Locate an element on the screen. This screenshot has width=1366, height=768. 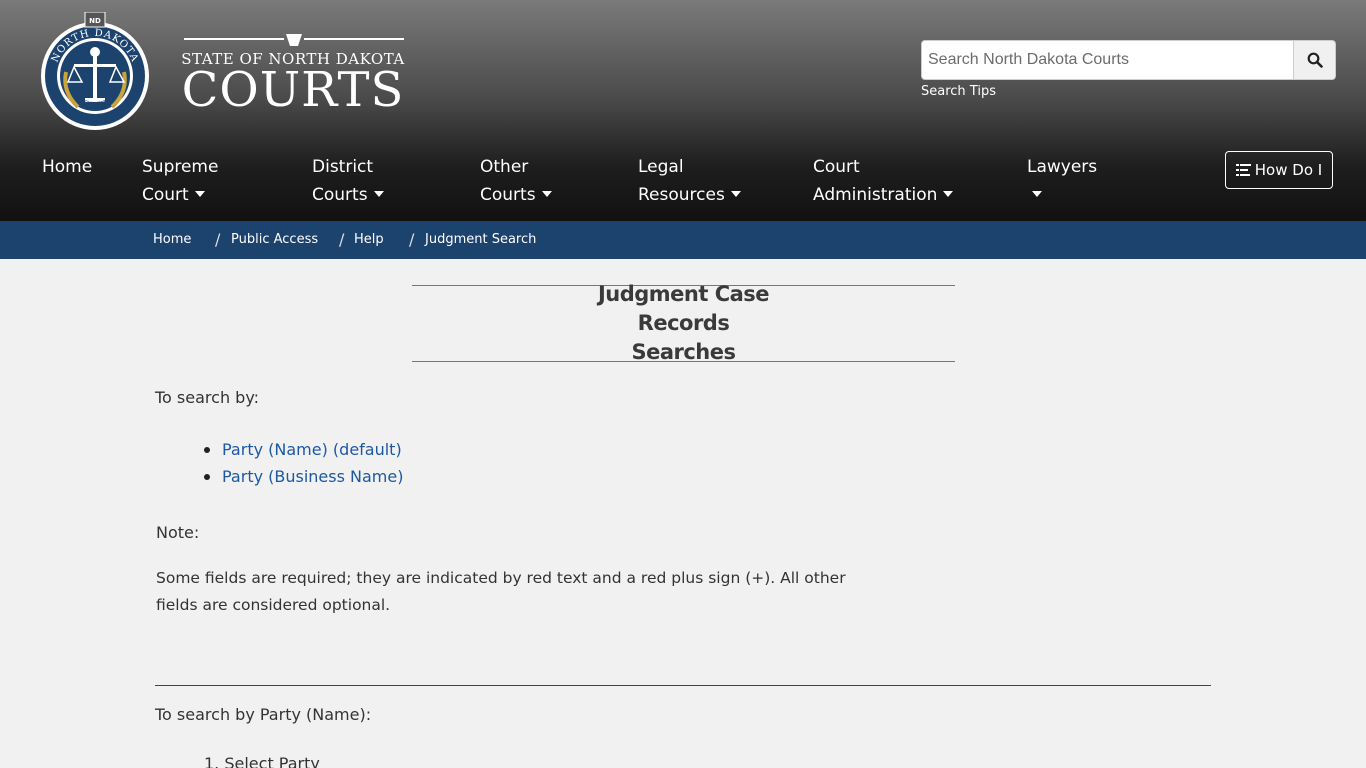
nav-lawyers: Lawyers is located at coordinates (1062, 181).